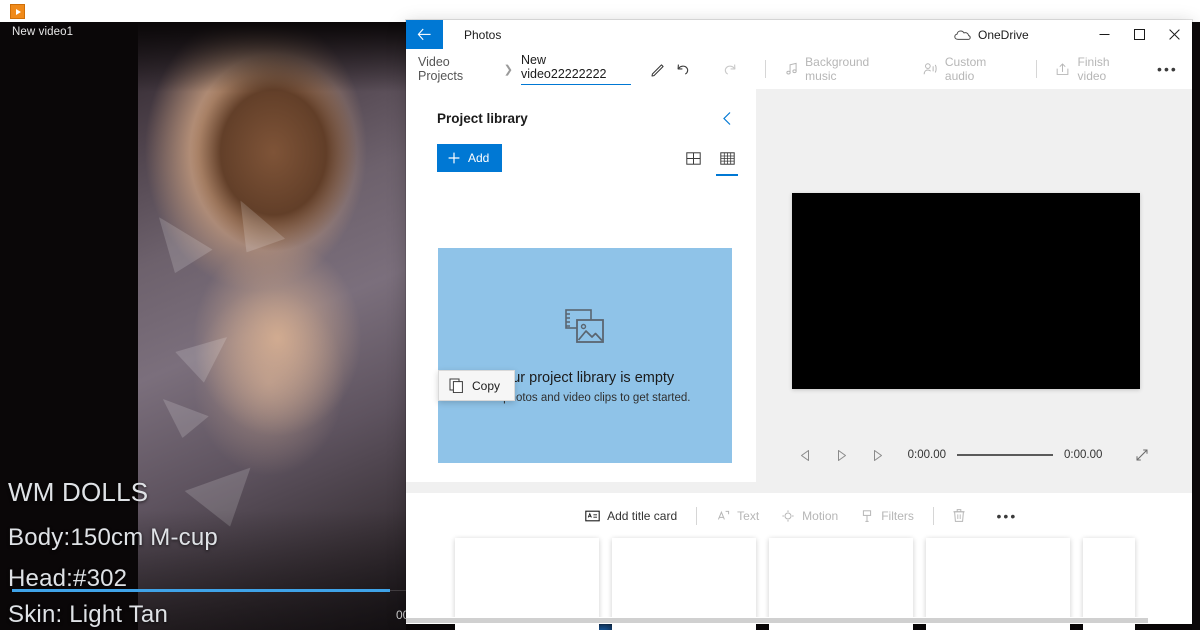 The height and width of the screenshot is (630, 1200). I want to click on play-icon, so click(842, 455).